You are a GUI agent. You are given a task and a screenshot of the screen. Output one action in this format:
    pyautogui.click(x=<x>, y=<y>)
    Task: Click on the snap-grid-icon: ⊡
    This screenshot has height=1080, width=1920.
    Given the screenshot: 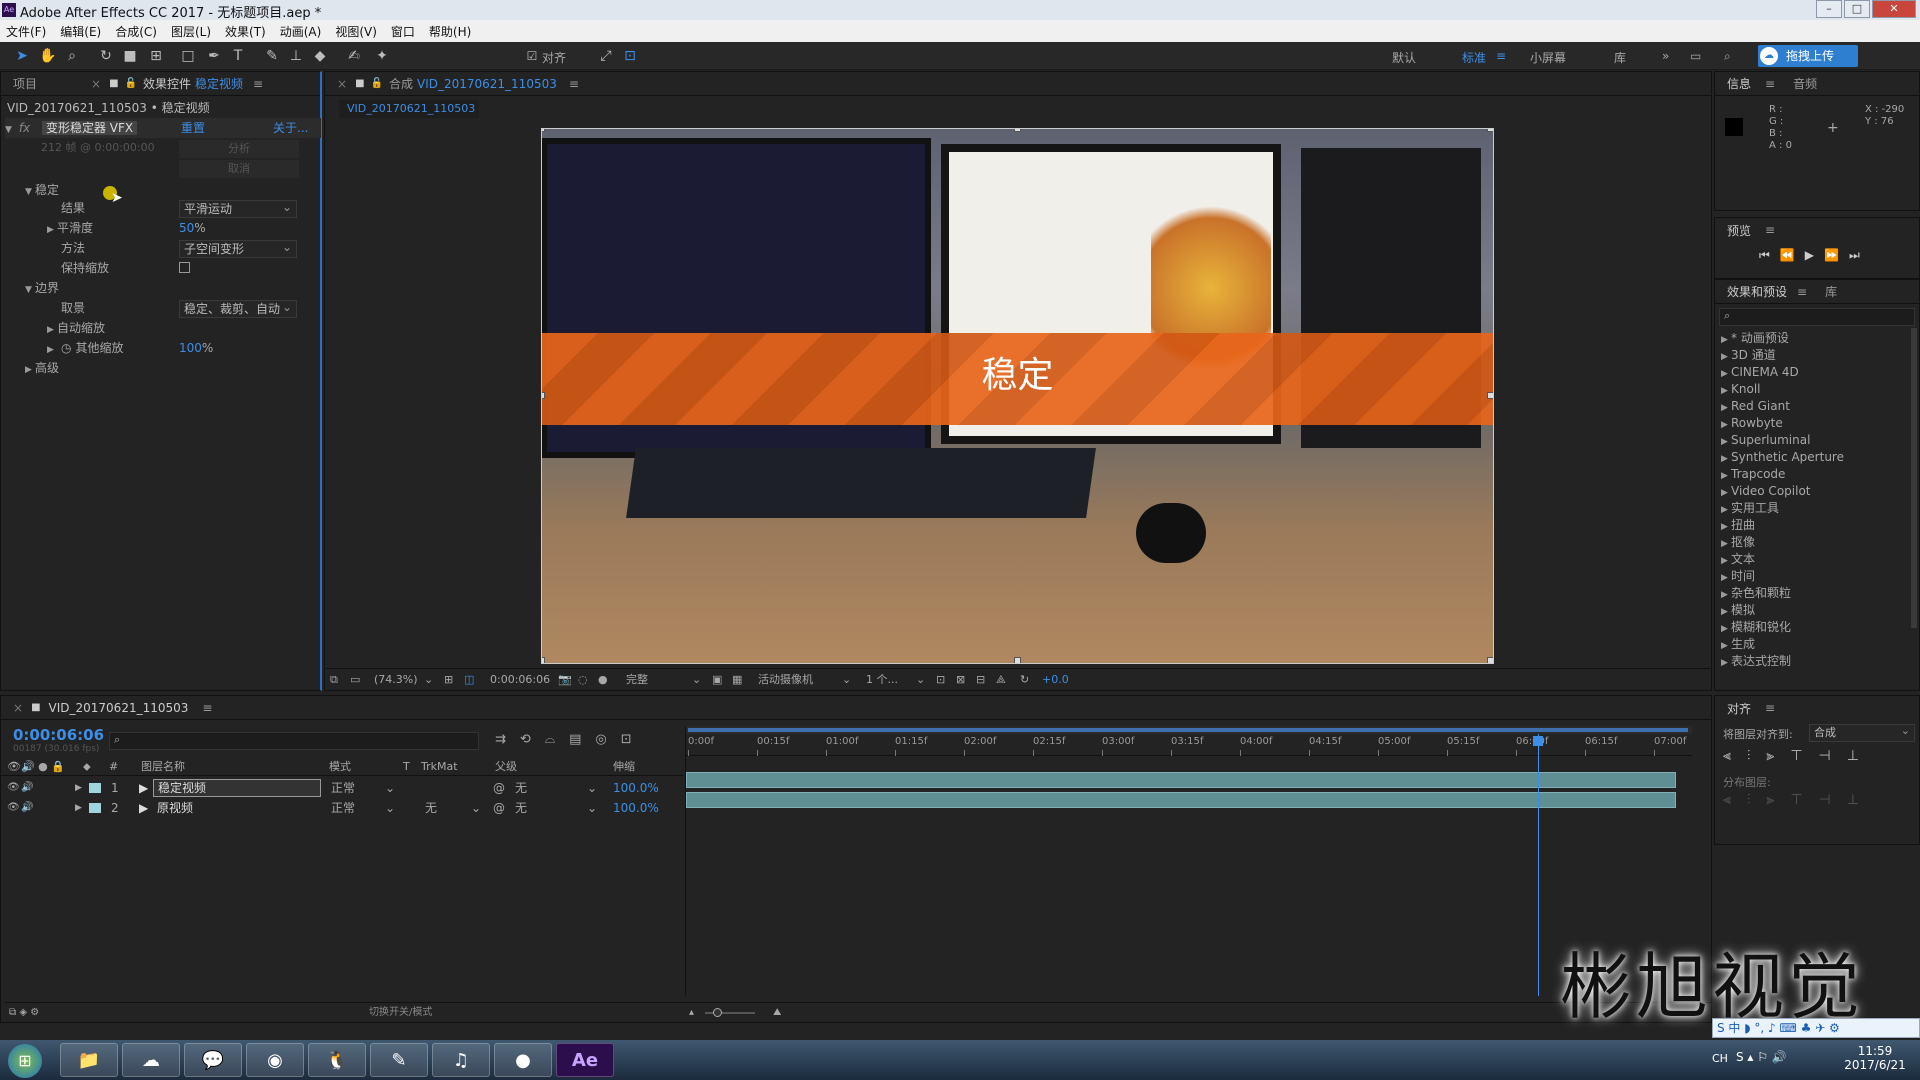 What is the action you would take?
    pyautogui.click(x=630, y=56)
    